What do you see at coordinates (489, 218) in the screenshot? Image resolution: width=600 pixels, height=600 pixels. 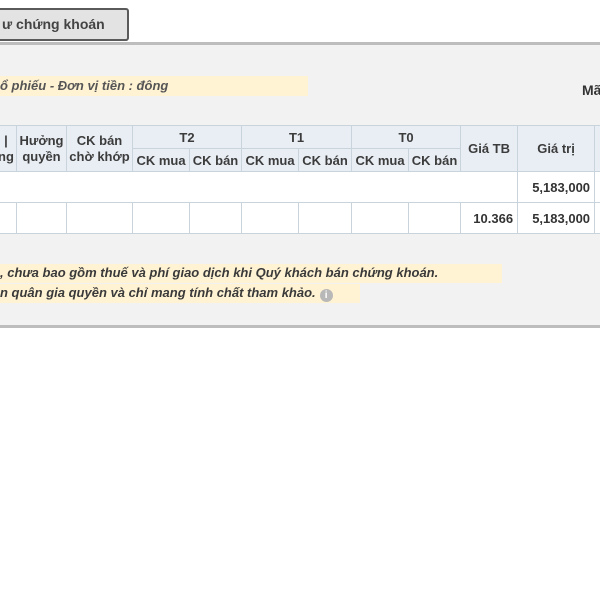 I see `avg-price-cell: 10.366` at bounding box center [489, 218].